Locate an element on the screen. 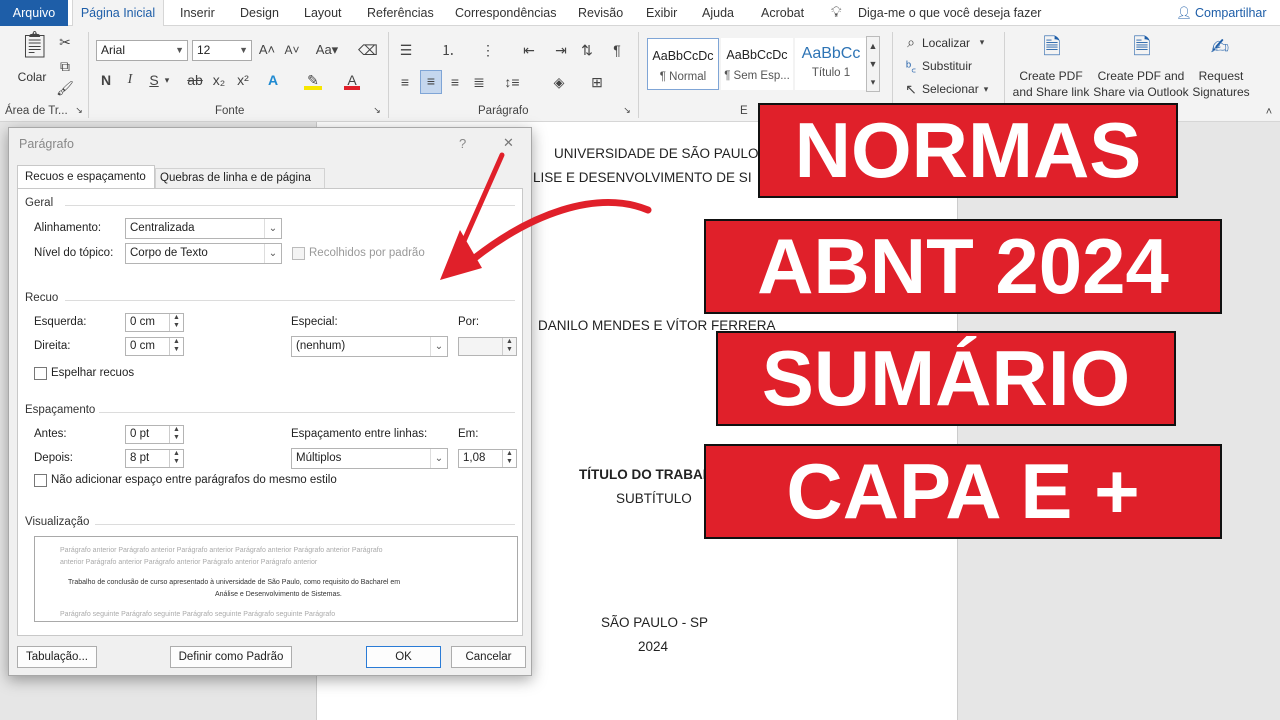 The width and height of the screenshot is (1280, 720). borders-icon: ⊞ is located at coordinates (597, 82).